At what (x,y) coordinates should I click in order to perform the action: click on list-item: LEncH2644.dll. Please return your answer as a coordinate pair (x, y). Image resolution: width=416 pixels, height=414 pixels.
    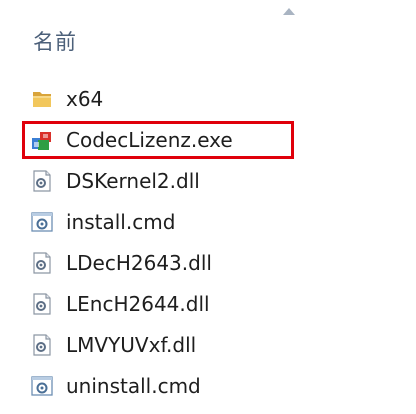
    Looking at the image, I should click on (210, 304).